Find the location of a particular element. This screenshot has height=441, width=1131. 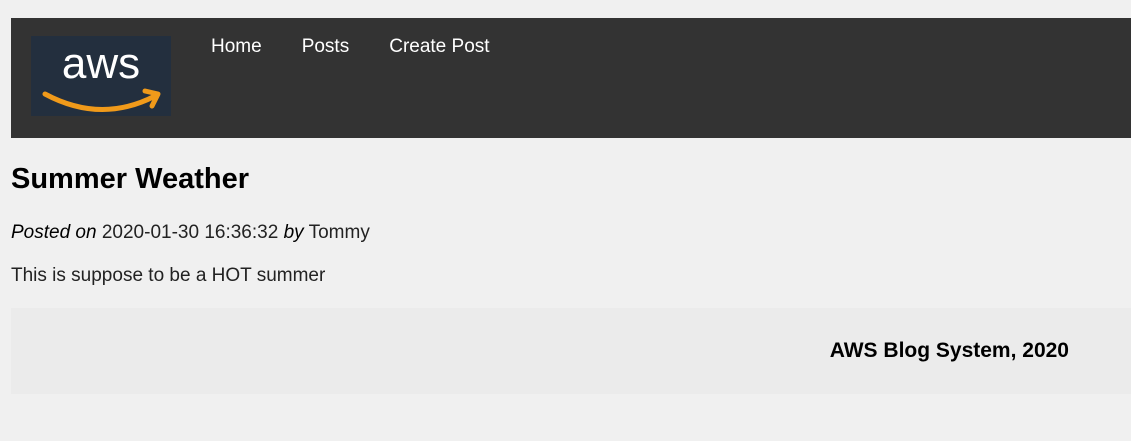

post-author: Tommy is located at coordinates (339, 232).